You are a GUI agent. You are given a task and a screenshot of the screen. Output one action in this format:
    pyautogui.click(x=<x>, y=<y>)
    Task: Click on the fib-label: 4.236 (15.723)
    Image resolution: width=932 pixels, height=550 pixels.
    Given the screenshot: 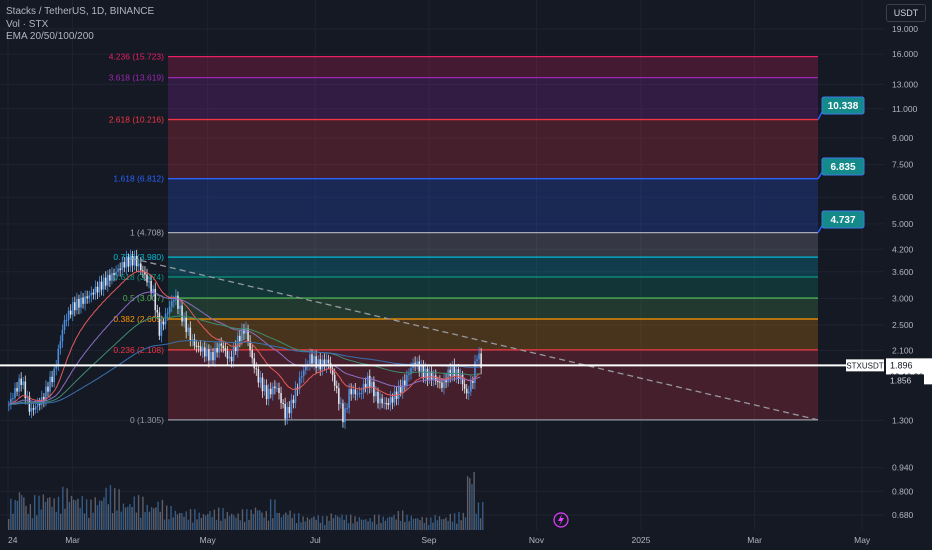 What is the action you would take?
    pyautogui.click(x=136, y=57)
    